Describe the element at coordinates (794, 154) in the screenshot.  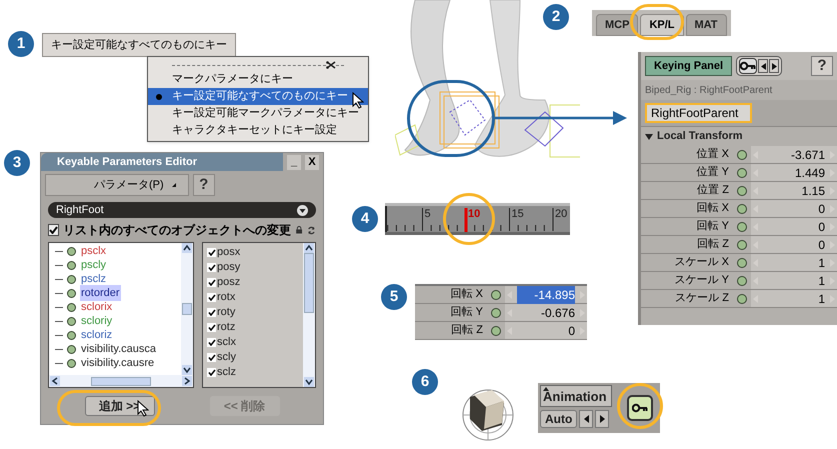
I see `spin-field: -3.671` at that location.